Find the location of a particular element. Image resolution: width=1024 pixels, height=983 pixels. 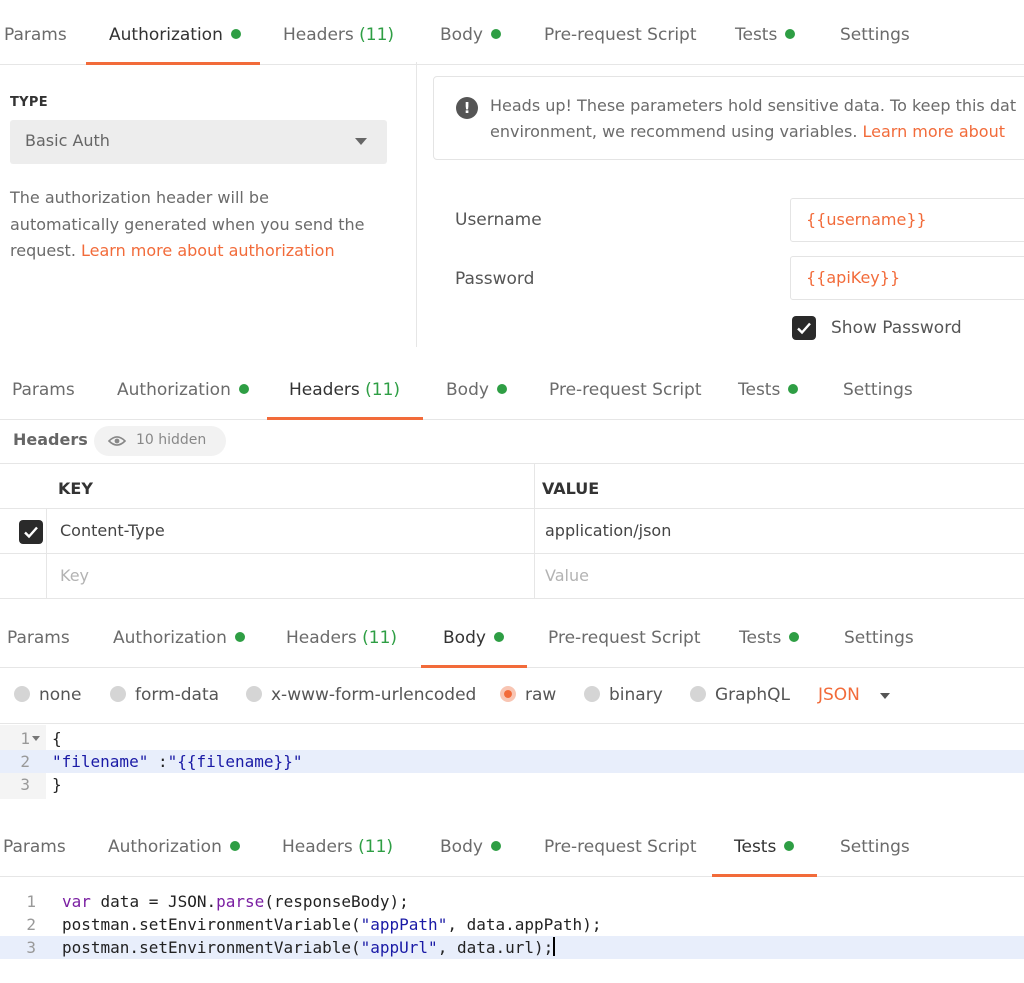

password-value: {{apiKey}} is located at coordinates (853, 277).